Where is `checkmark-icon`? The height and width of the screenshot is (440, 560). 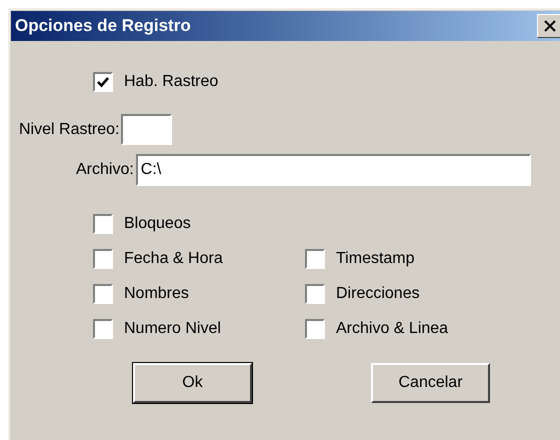 checkmark-icon is located at coordinates (103, 82).